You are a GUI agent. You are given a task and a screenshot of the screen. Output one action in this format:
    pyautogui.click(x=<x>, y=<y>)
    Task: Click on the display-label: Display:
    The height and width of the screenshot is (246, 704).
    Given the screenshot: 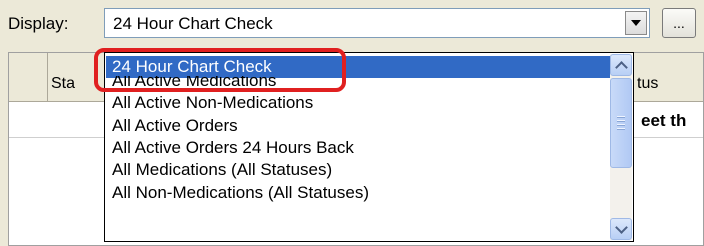 What is the action you would take?
    pyautogui.click(x=38, y=23)
    